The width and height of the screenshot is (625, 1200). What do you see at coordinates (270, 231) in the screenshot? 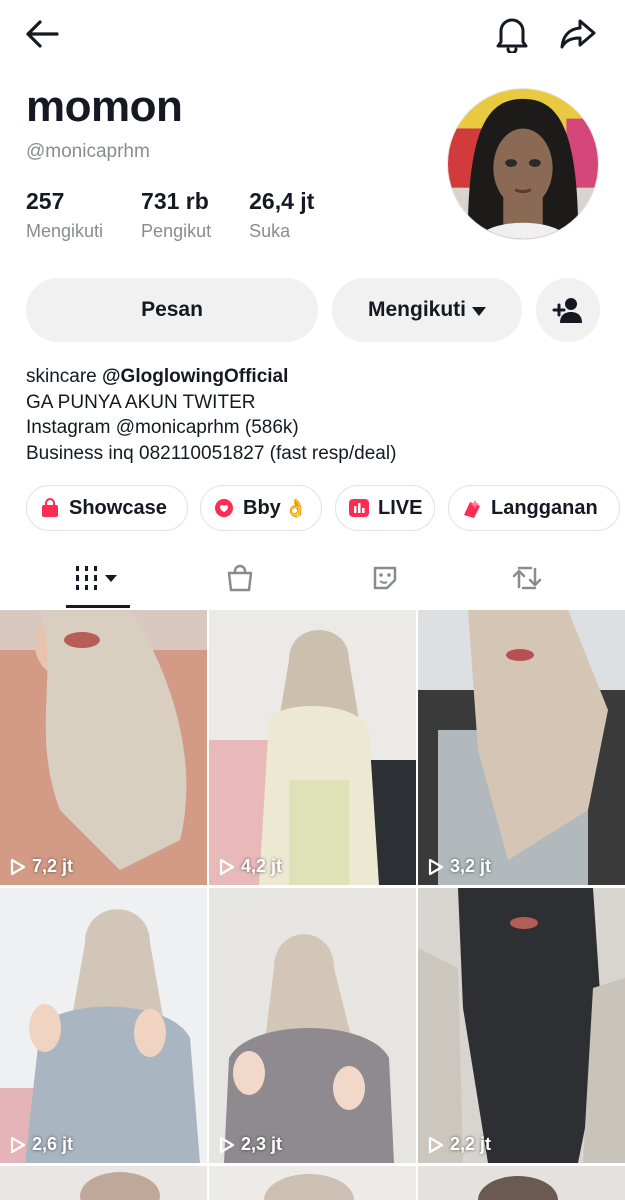
I see `stat-label: Suka` at bounding box center [270, 231].